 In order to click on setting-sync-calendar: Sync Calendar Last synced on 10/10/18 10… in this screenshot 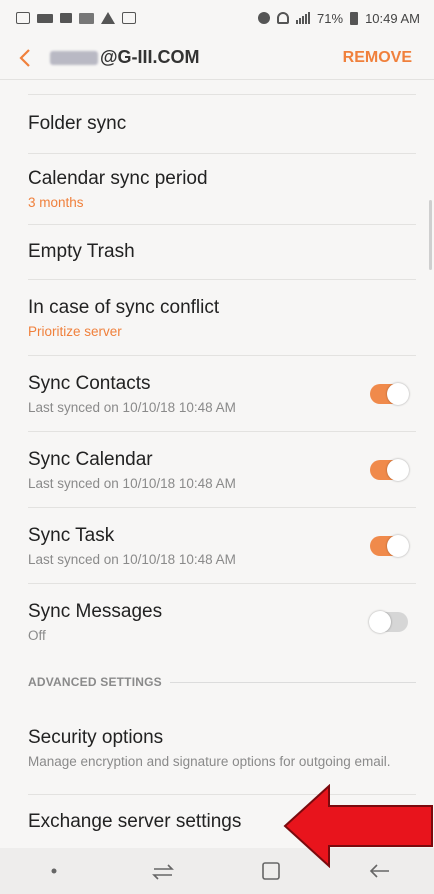, I will do `click(222, 470)`.